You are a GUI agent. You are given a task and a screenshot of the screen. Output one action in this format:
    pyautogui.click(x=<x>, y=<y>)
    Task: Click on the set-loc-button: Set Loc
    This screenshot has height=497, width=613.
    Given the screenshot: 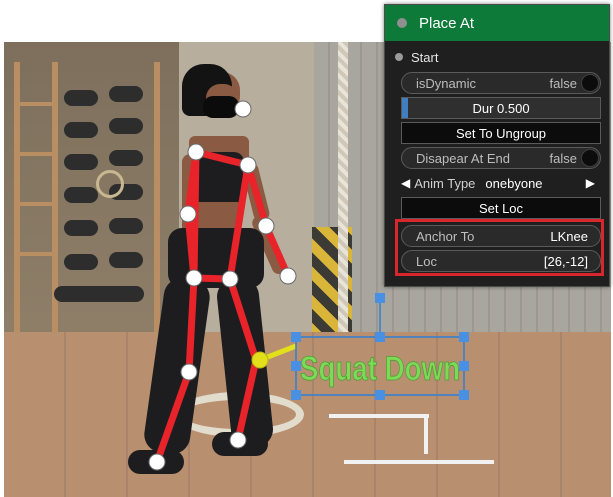 What is the action you would take?
    pyautogui.click(x=501, y=208)
    